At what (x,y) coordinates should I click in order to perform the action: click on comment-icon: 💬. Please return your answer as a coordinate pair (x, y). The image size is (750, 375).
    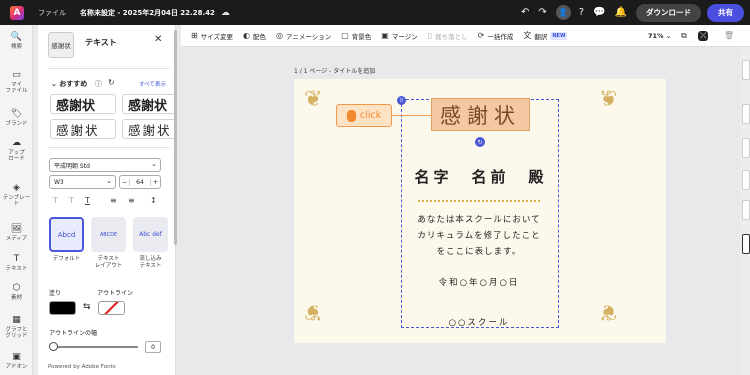
    Looking at the image, I should click on (599, 12).